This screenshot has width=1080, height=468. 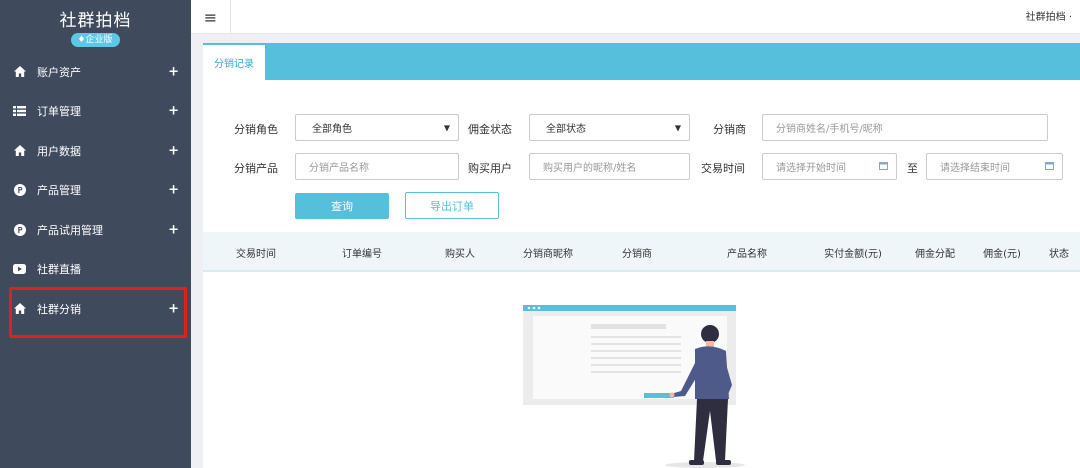 What do you see at coordinates (95, 191) in the screenshot?
I see `sidebar-item-product-management: 产品管理 +` at bounding box center [95, 191].